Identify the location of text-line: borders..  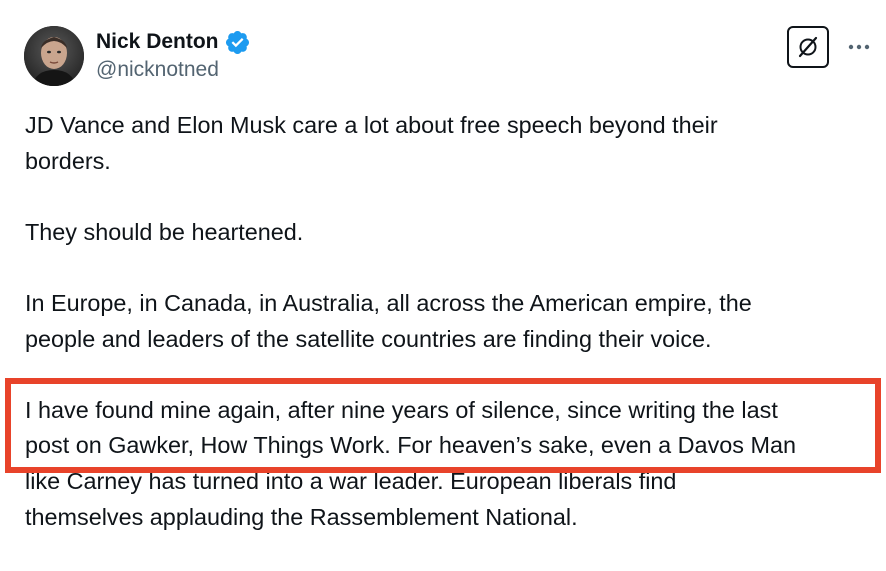
(68, 160).